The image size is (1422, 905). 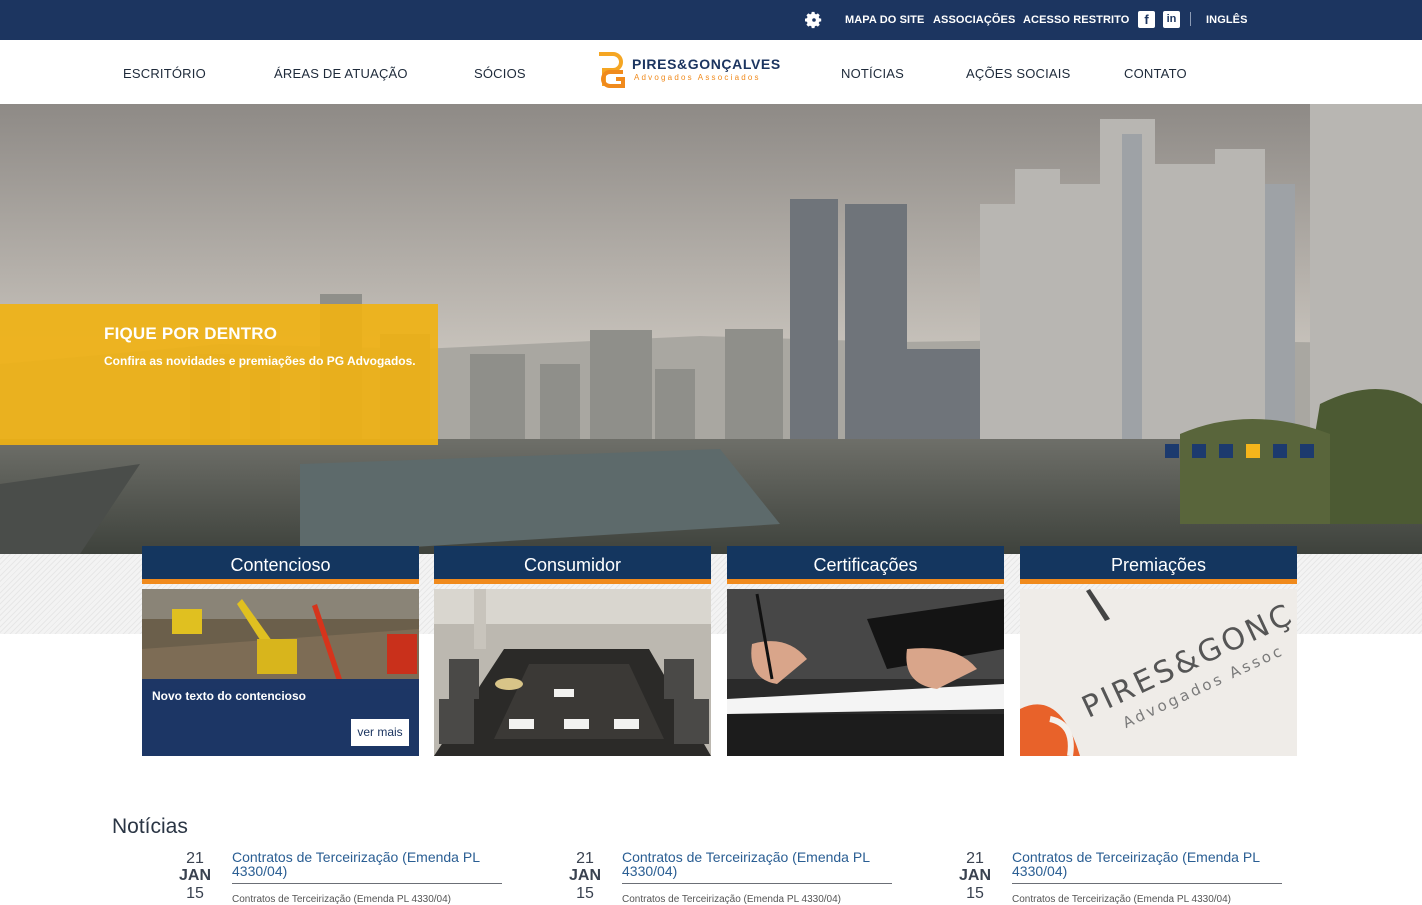 What do you see at coordinates (612, 70) in the screenshot?
I see `logo-mark-icon` at bounding box center [612, 70].